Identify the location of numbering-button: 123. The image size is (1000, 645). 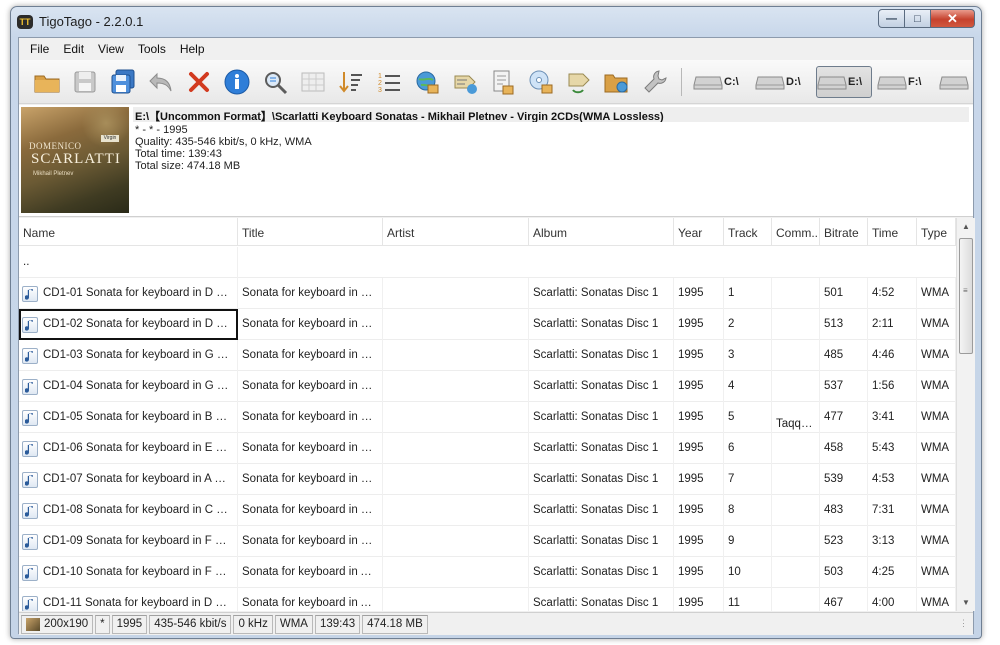
(389, 82).